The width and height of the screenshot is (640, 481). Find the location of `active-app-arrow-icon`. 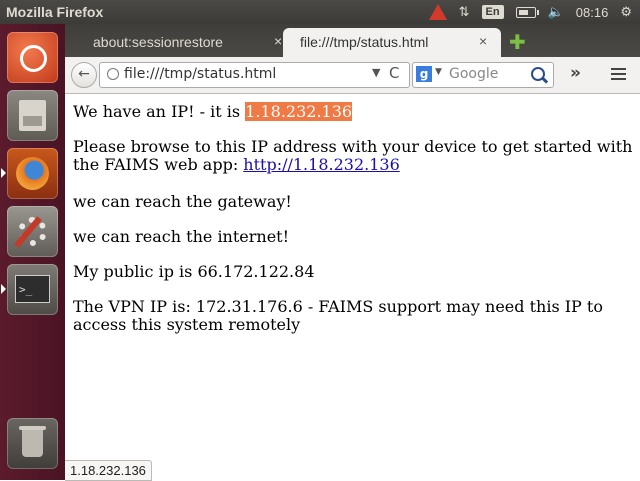

active-app-arrow-icon is located at coordinates (3, 173).